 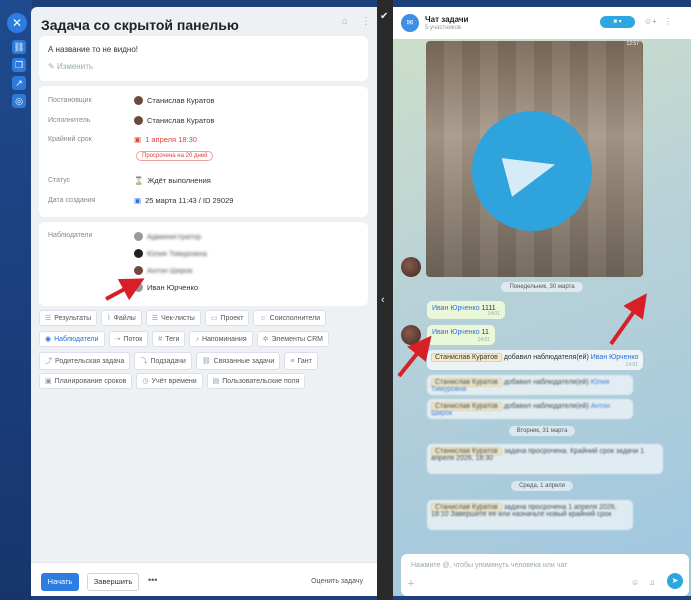 What do you see at coordinates (376, 328) in the screenshot?
I see `annotation-arrows` at bounding box center [376, 328].